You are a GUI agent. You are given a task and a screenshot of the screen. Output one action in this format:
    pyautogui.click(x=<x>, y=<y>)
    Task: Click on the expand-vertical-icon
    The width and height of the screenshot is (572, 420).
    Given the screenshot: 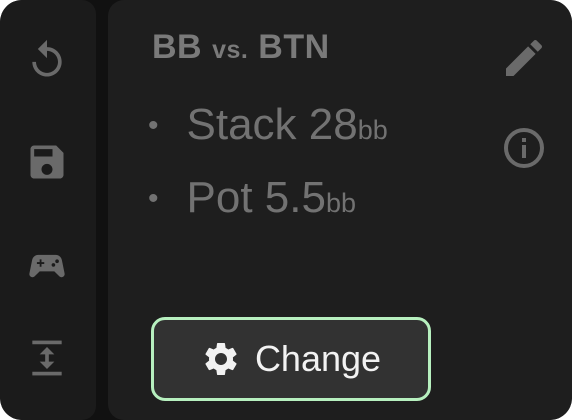 What is the action you would take?
    pyautogui.click(x=47, y=358)
    